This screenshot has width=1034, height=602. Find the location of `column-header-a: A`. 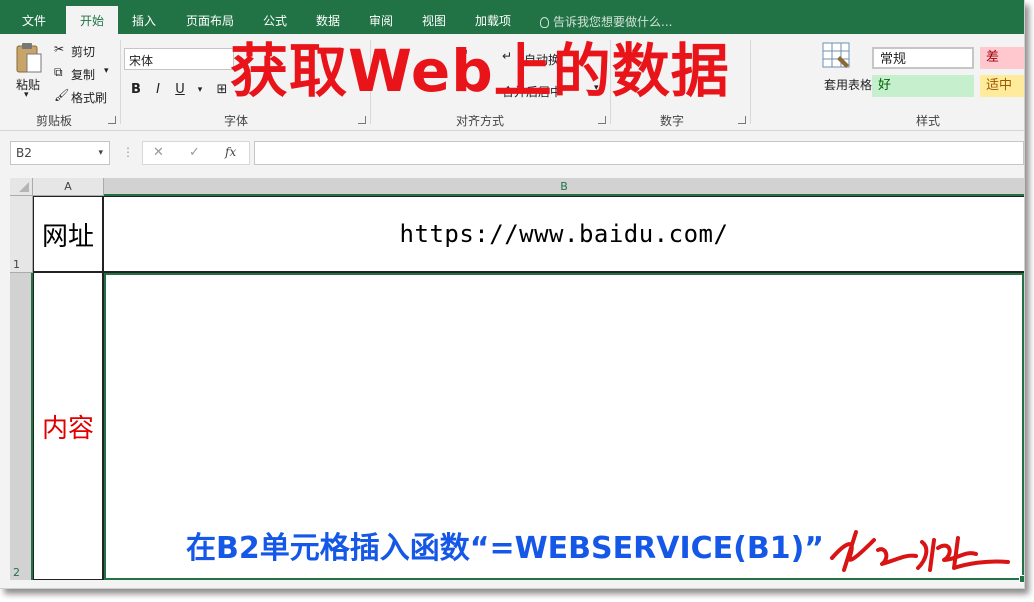

column-header-a: A is located at coordinates (68, 187).